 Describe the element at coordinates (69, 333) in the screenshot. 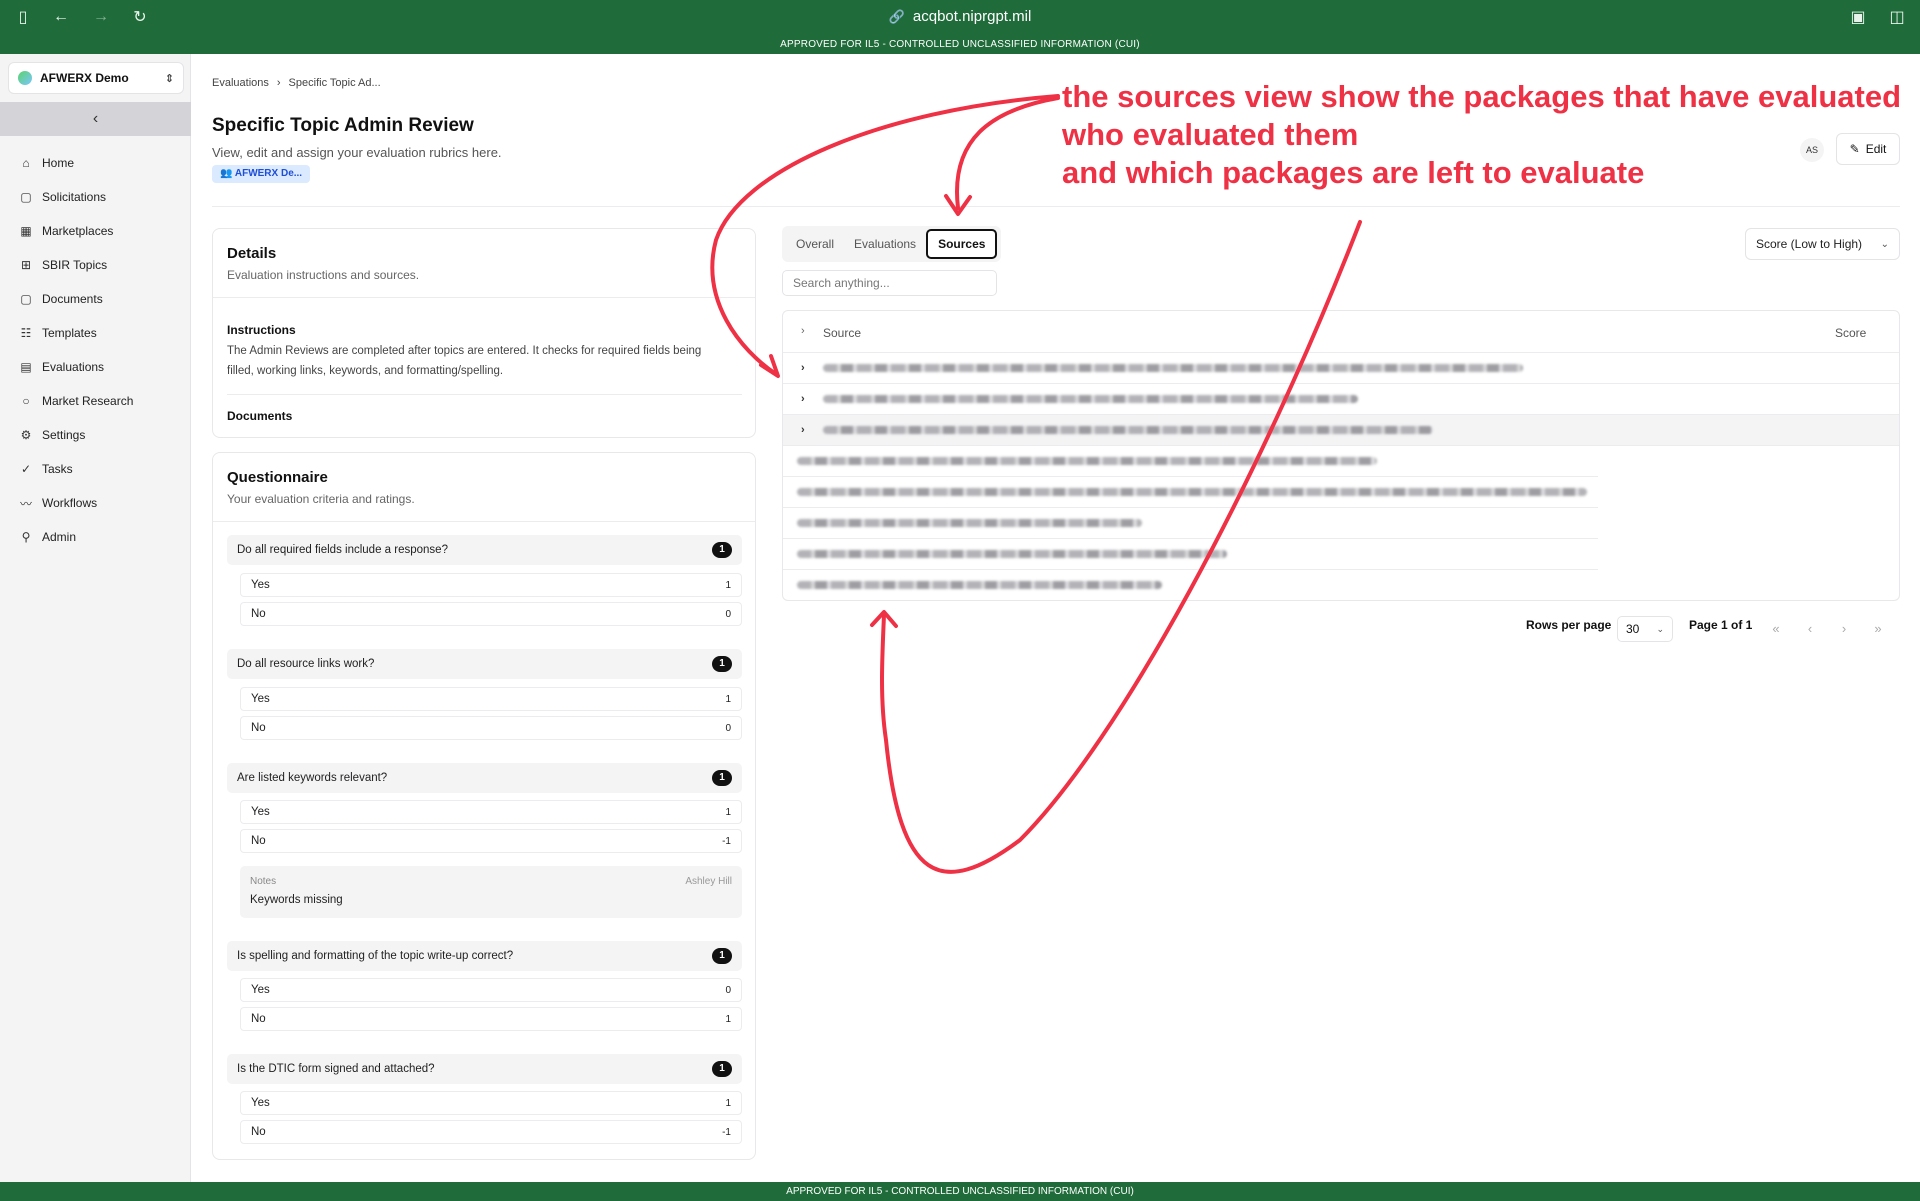

I see `sidebar-item-label: Templates` at that location.